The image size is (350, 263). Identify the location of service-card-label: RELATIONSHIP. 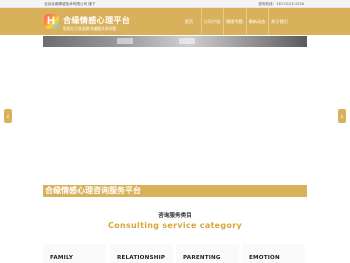
(141, 258).